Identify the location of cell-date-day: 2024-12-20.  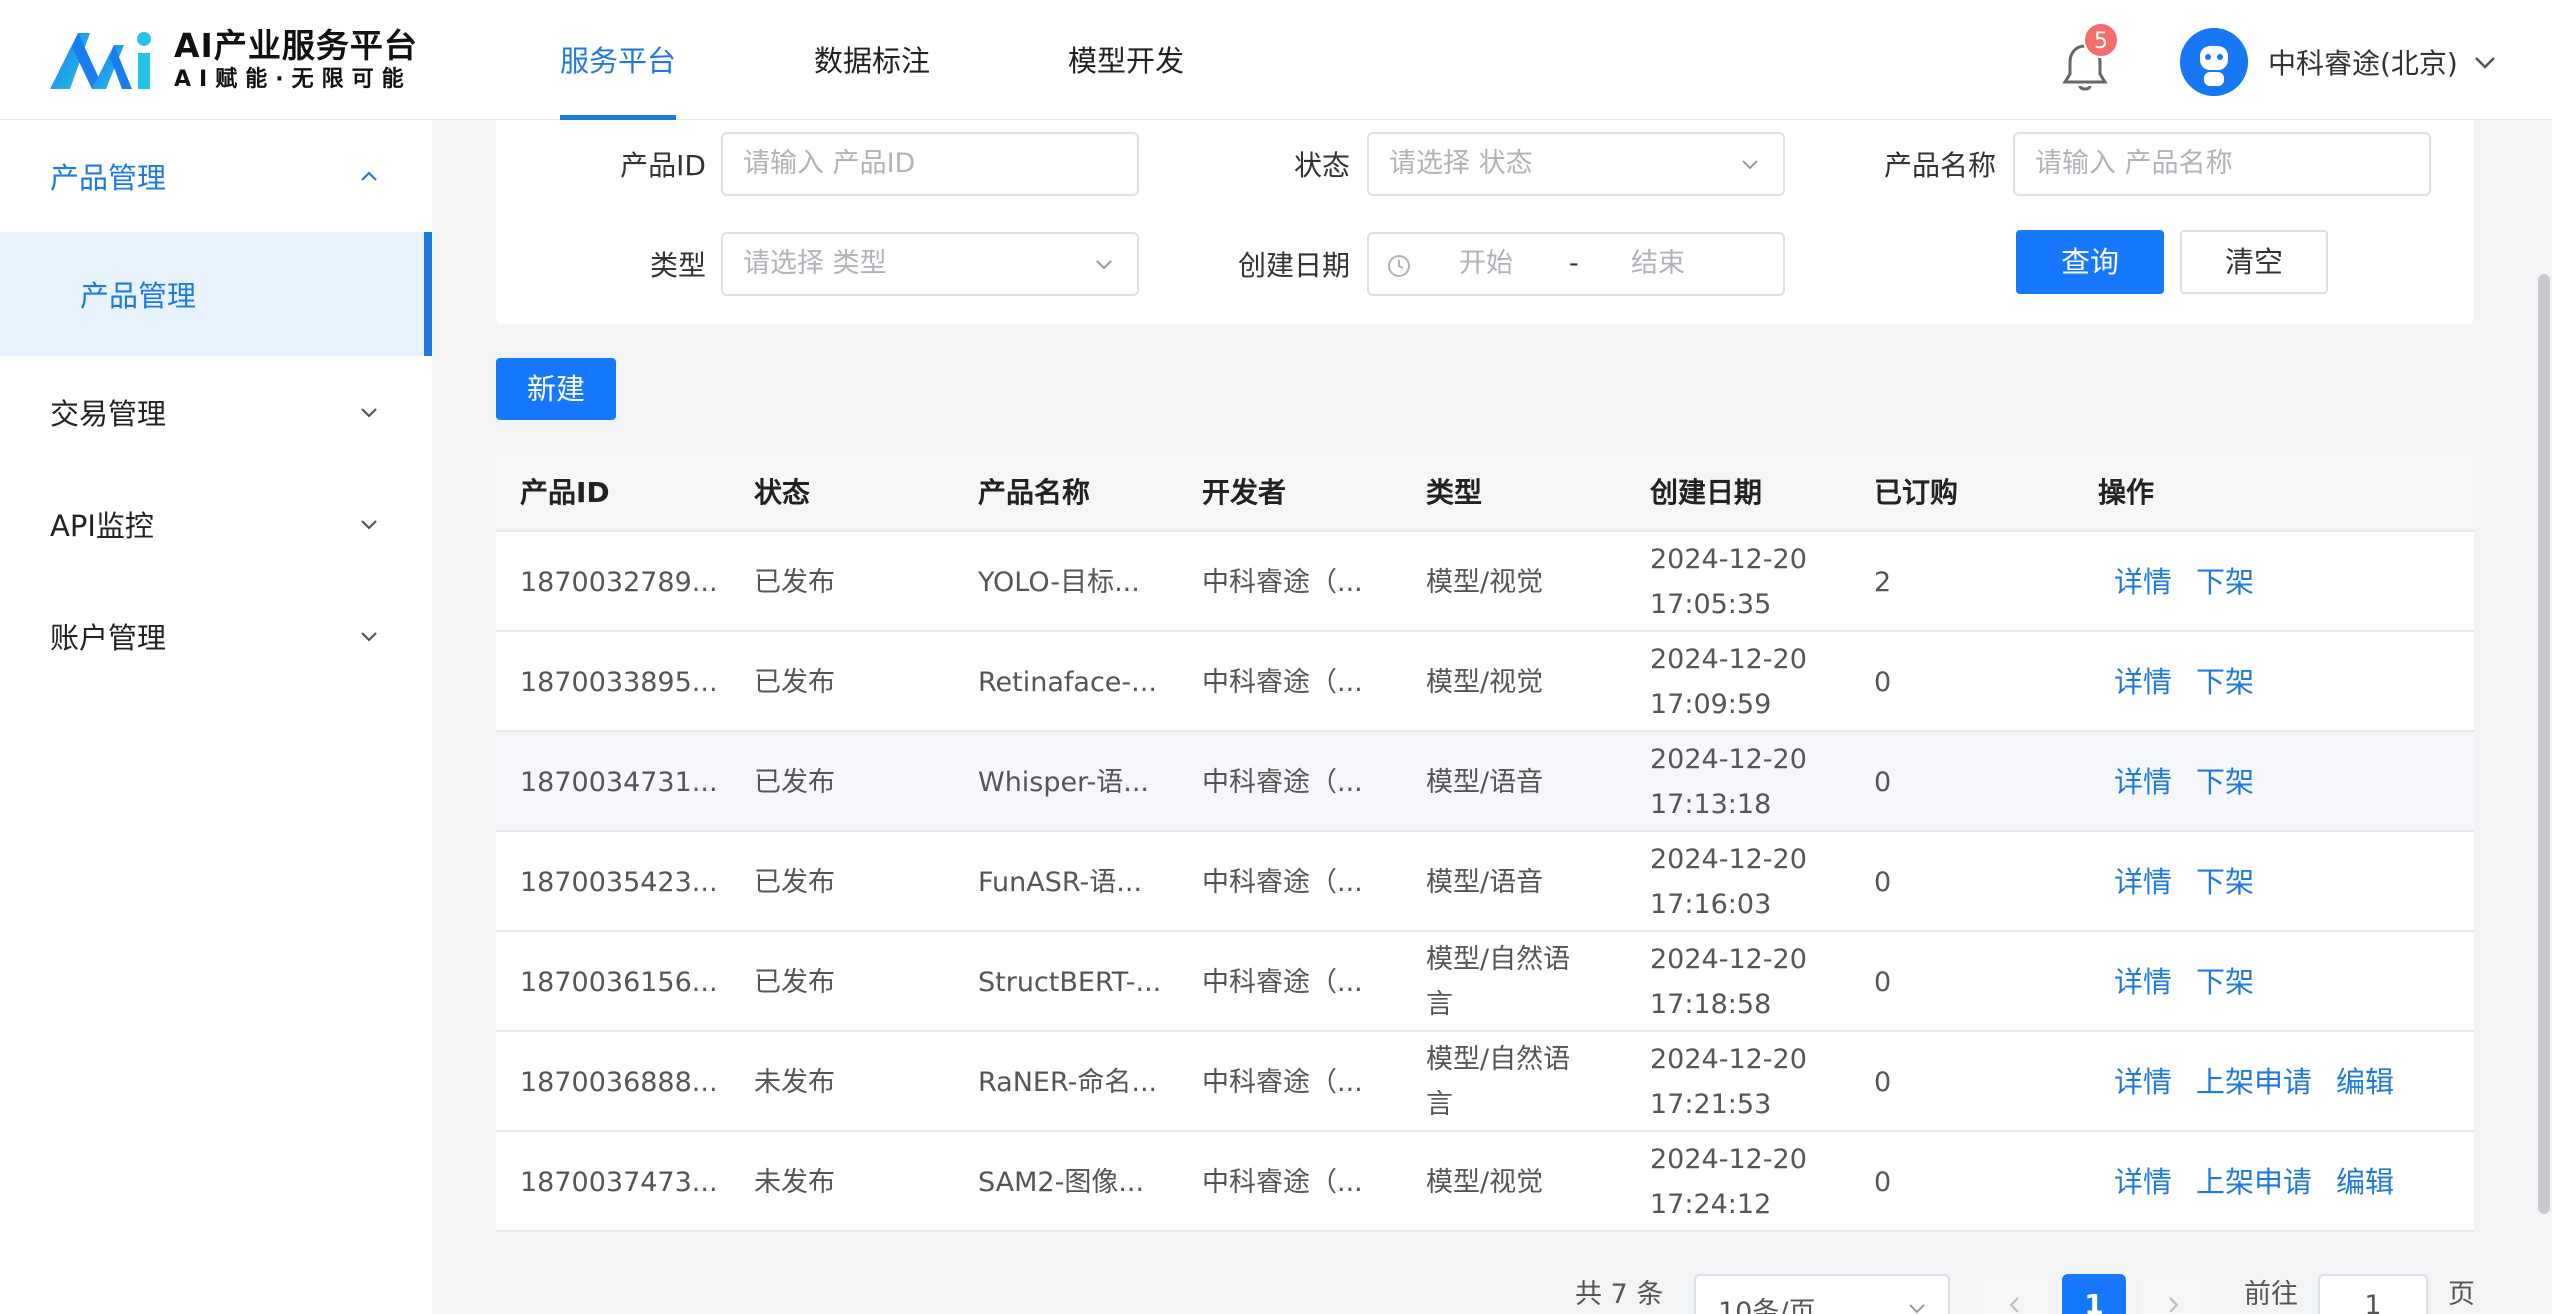
(1728, 759).